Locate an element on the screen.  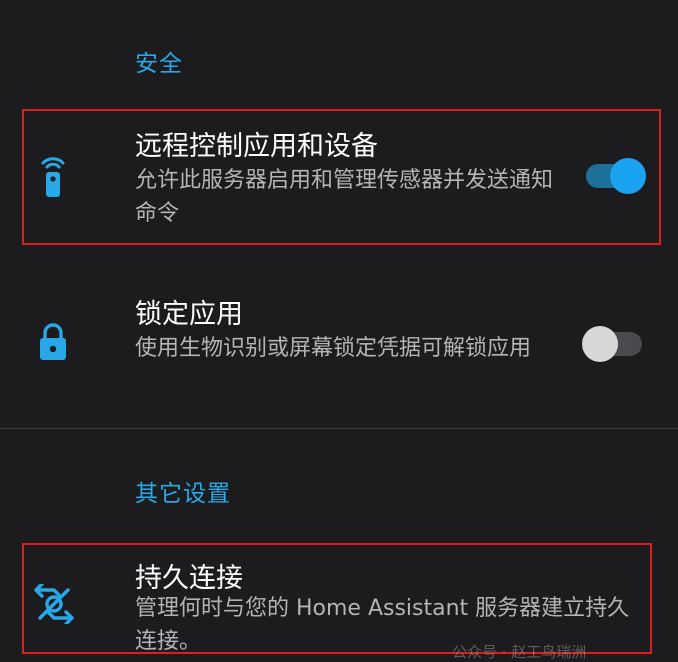
persistent-connection-icon is located at coordinates (54, 604).